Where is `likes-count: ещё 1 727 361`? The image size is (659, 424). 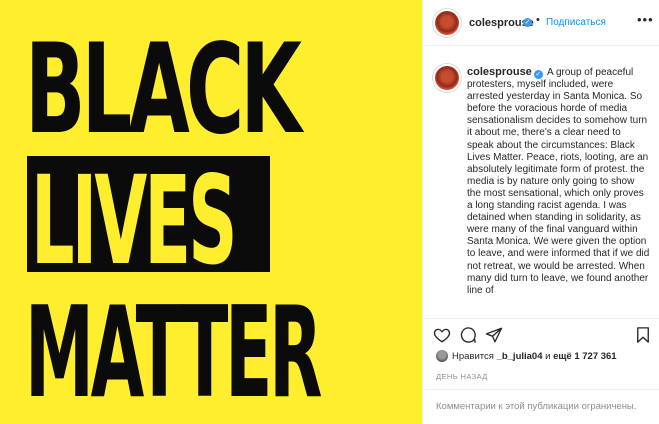 likes-count: ещё 1 727 361 is located at coordinates (585, 356).